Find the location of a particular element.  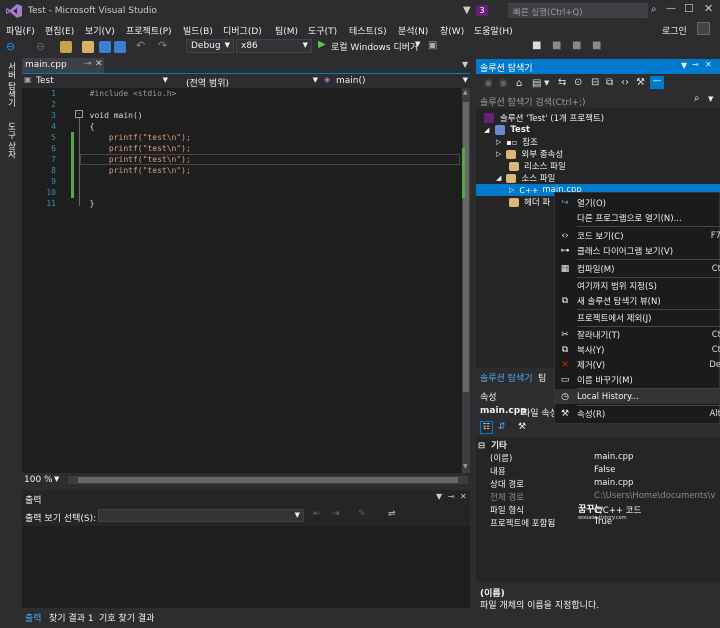

nav-project-dropdown: ▣ Test ▼ is located at coordinates (96, 81).